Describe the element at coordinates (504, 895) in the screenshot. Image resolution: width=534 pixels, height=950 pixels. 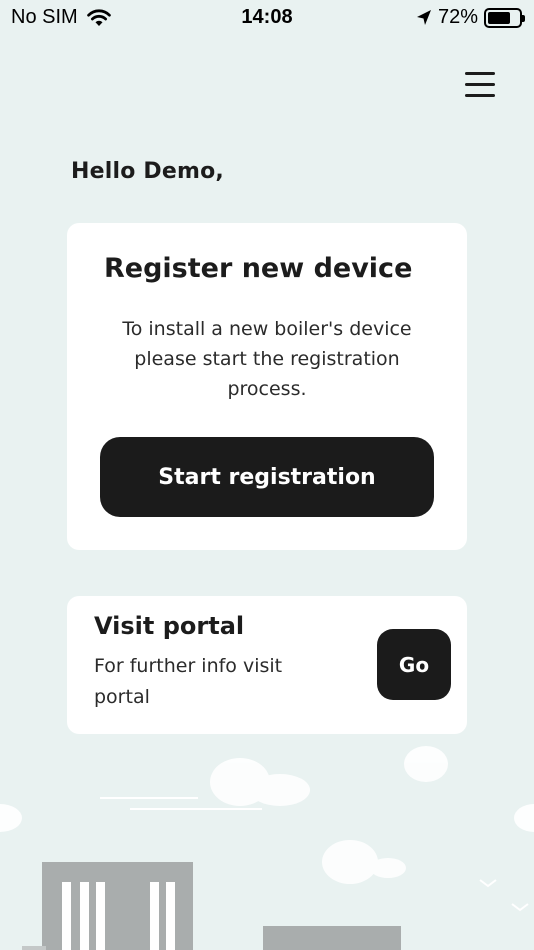
I see `birds` at that location.